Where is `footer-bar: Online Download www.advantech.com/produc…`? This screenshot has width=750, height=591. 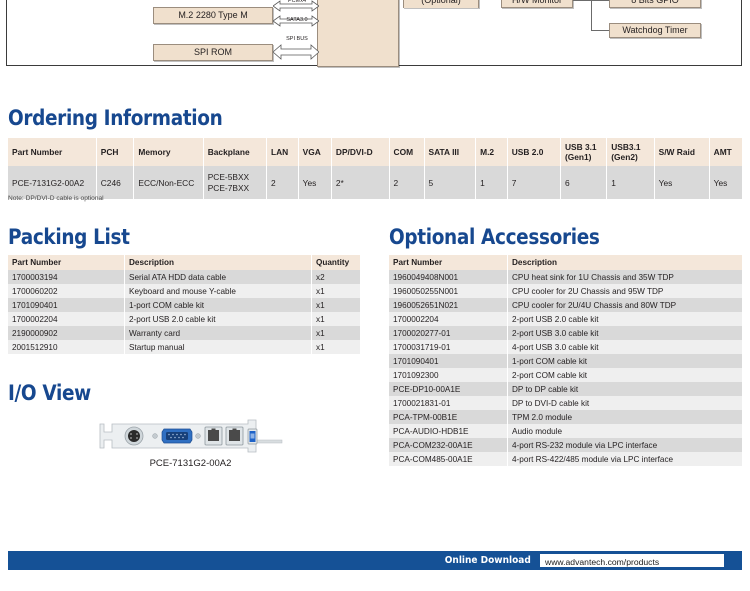 footer-bar: Online Download www.advantech.com/produc… is located at coordinates (375, 560).